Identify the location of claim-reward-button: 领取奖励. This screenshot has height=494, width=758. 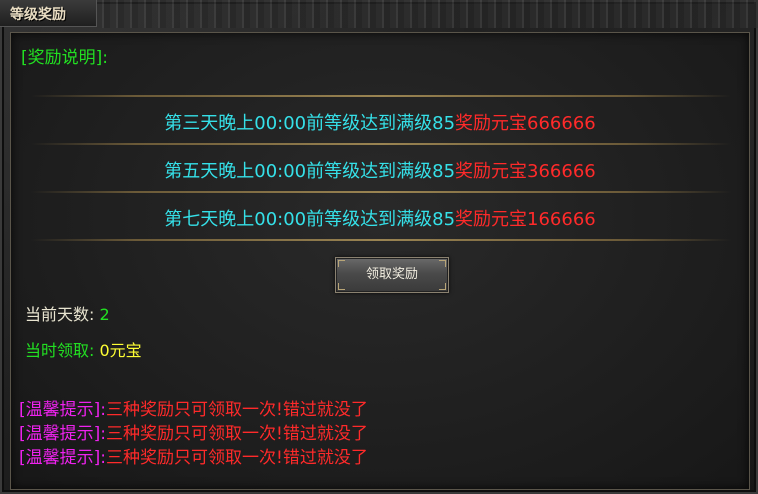
(392, 275).